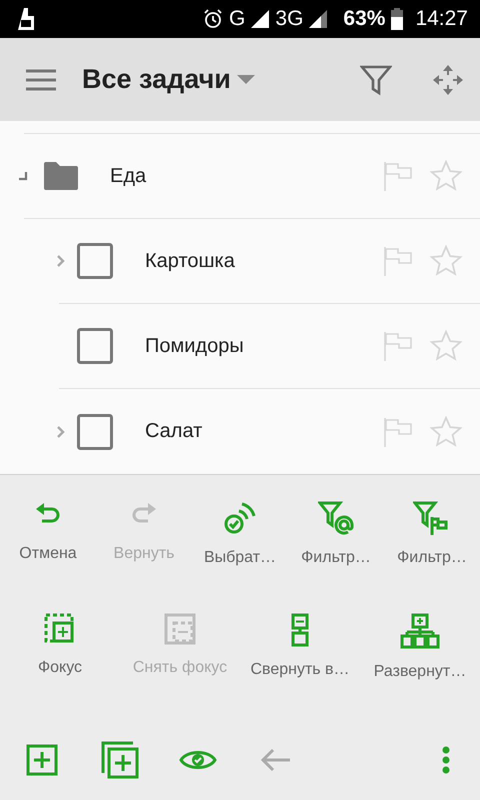  Describe the element at coordinates (60, 629) in the screenshot. I see `focus-add-icon` at that location.